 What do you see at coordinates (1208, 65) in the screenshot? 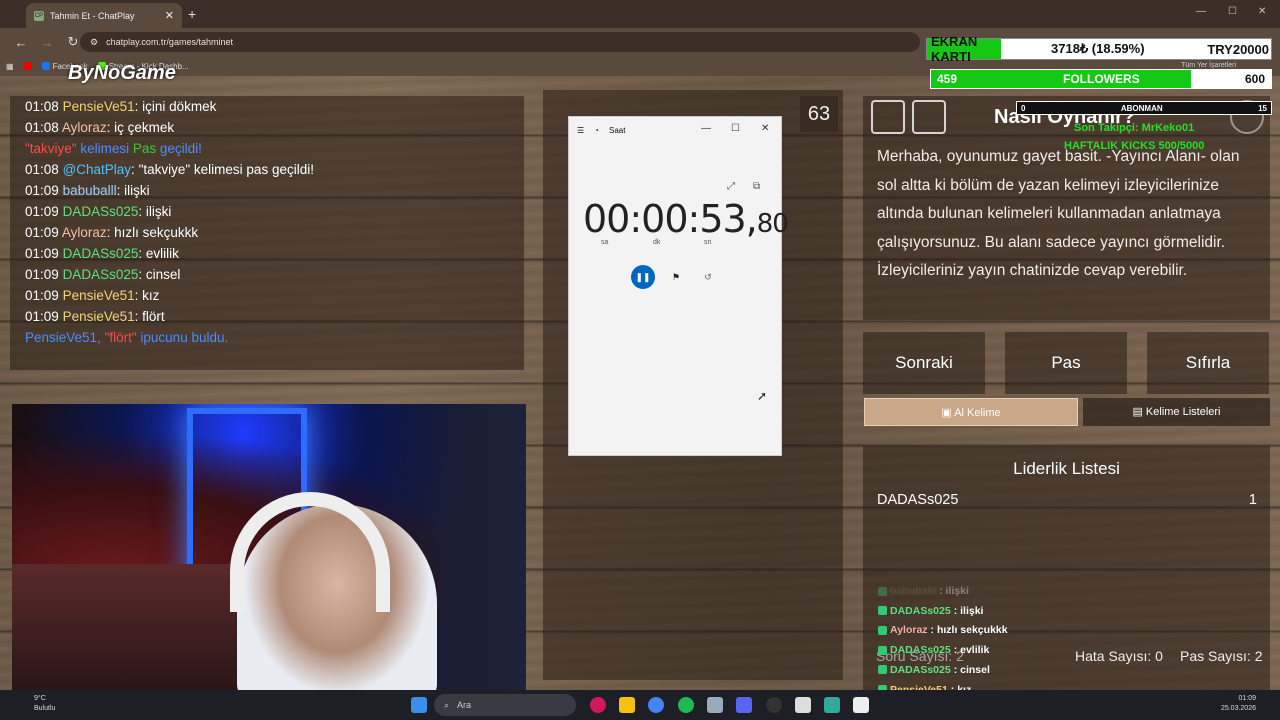
I see `all-bookmarks-link: Tüm Yer İşaretleri` at bounding box center [1208, 65].